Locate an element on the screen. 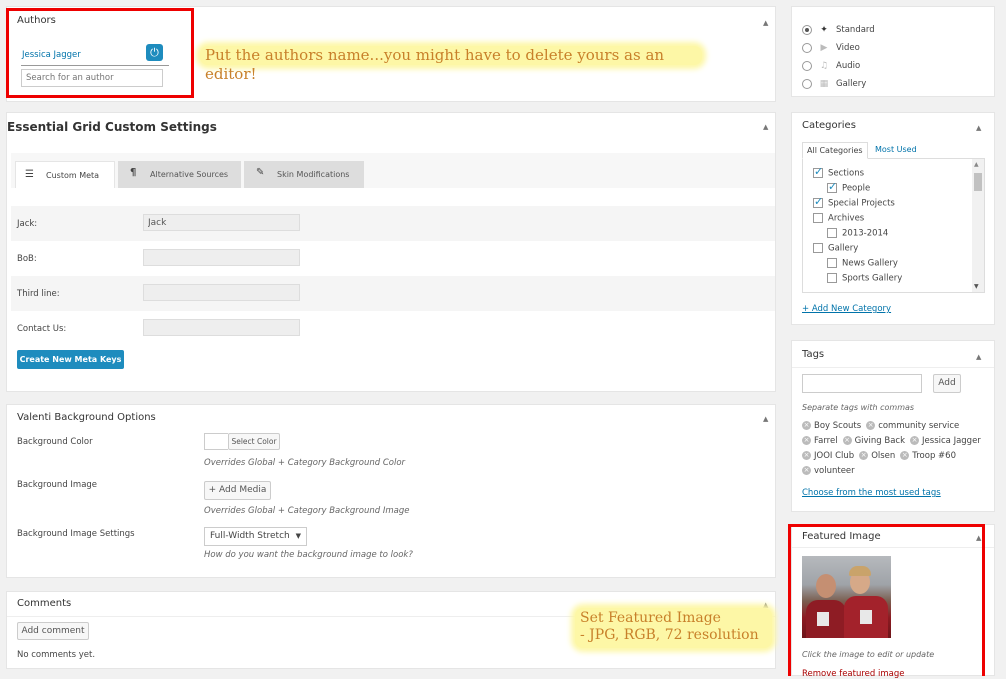 The height and width of the screenshot is (679, 1006). category-label: 2013-2014 is located at coordinates (865, 233).